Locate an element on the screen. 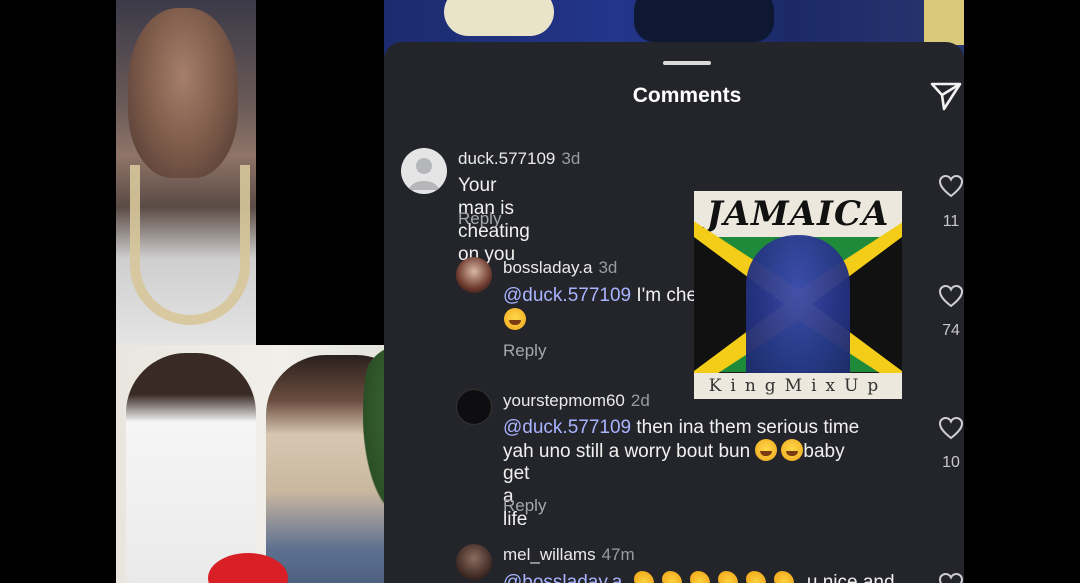  comment-text: yah uno still a worry bout bun baby is located at coordinates (674, 450).